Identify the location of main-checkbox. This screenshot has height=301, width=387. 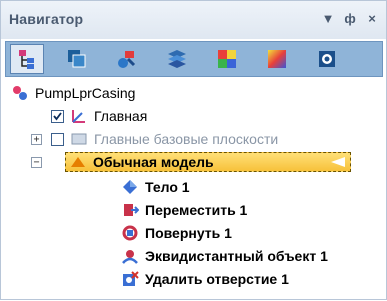
(57, 116).